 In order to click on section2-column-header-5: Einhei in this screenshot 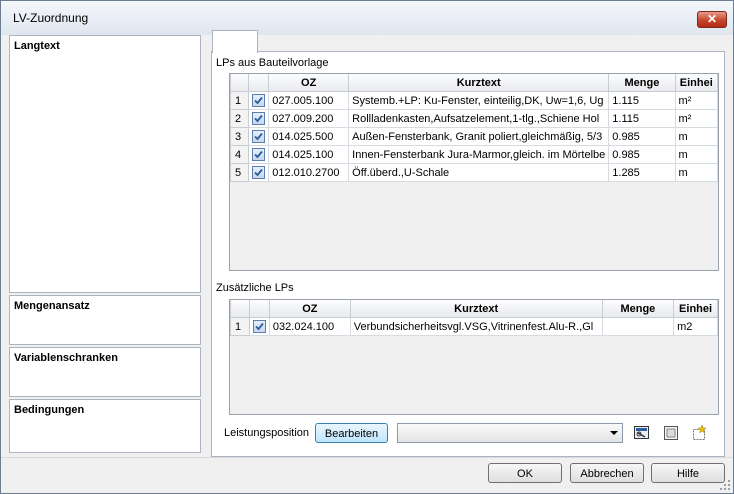, I will do `click(695, 309)`.